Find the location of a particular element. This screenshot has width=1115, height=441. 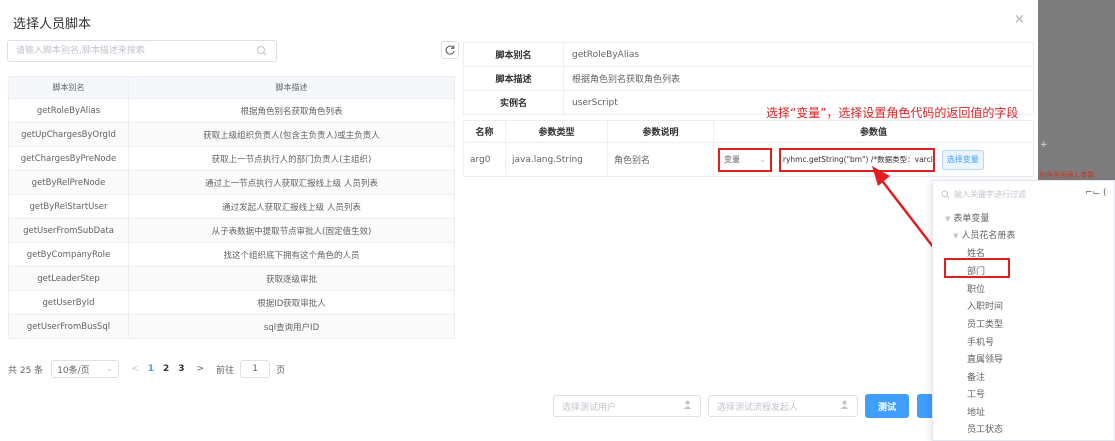

table-row: getRoleByAlias 根据角色别名获取角色列表 is located at coordinates (231, 110).